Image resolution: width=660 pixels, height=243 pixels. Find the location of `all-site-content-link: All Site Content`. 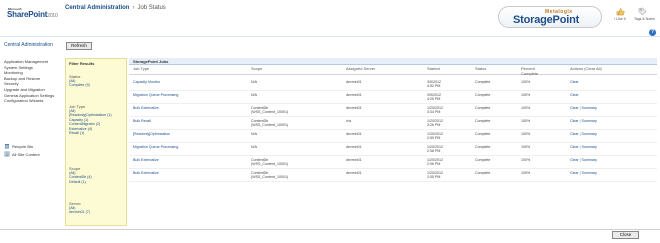

all-site-content-link: All Site Content is located at coordinates (22, 154).